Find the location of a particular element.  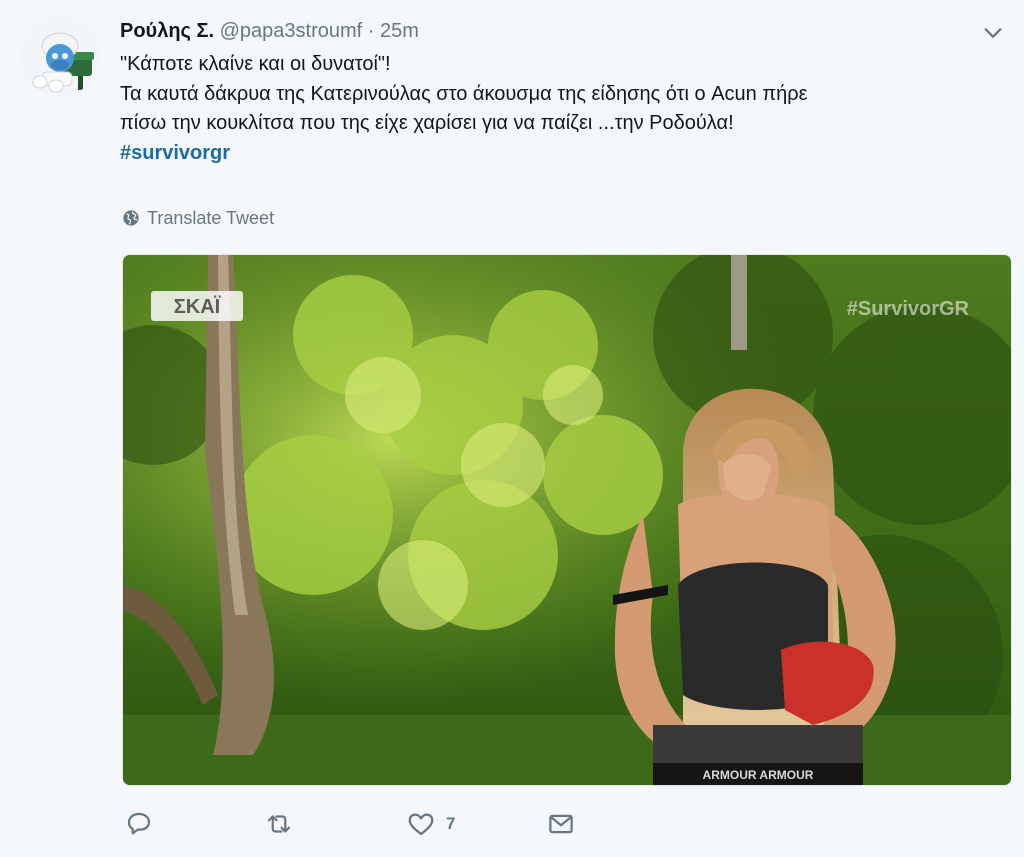

translate-label: Translate Tweet is located at coordinates (211, 217).